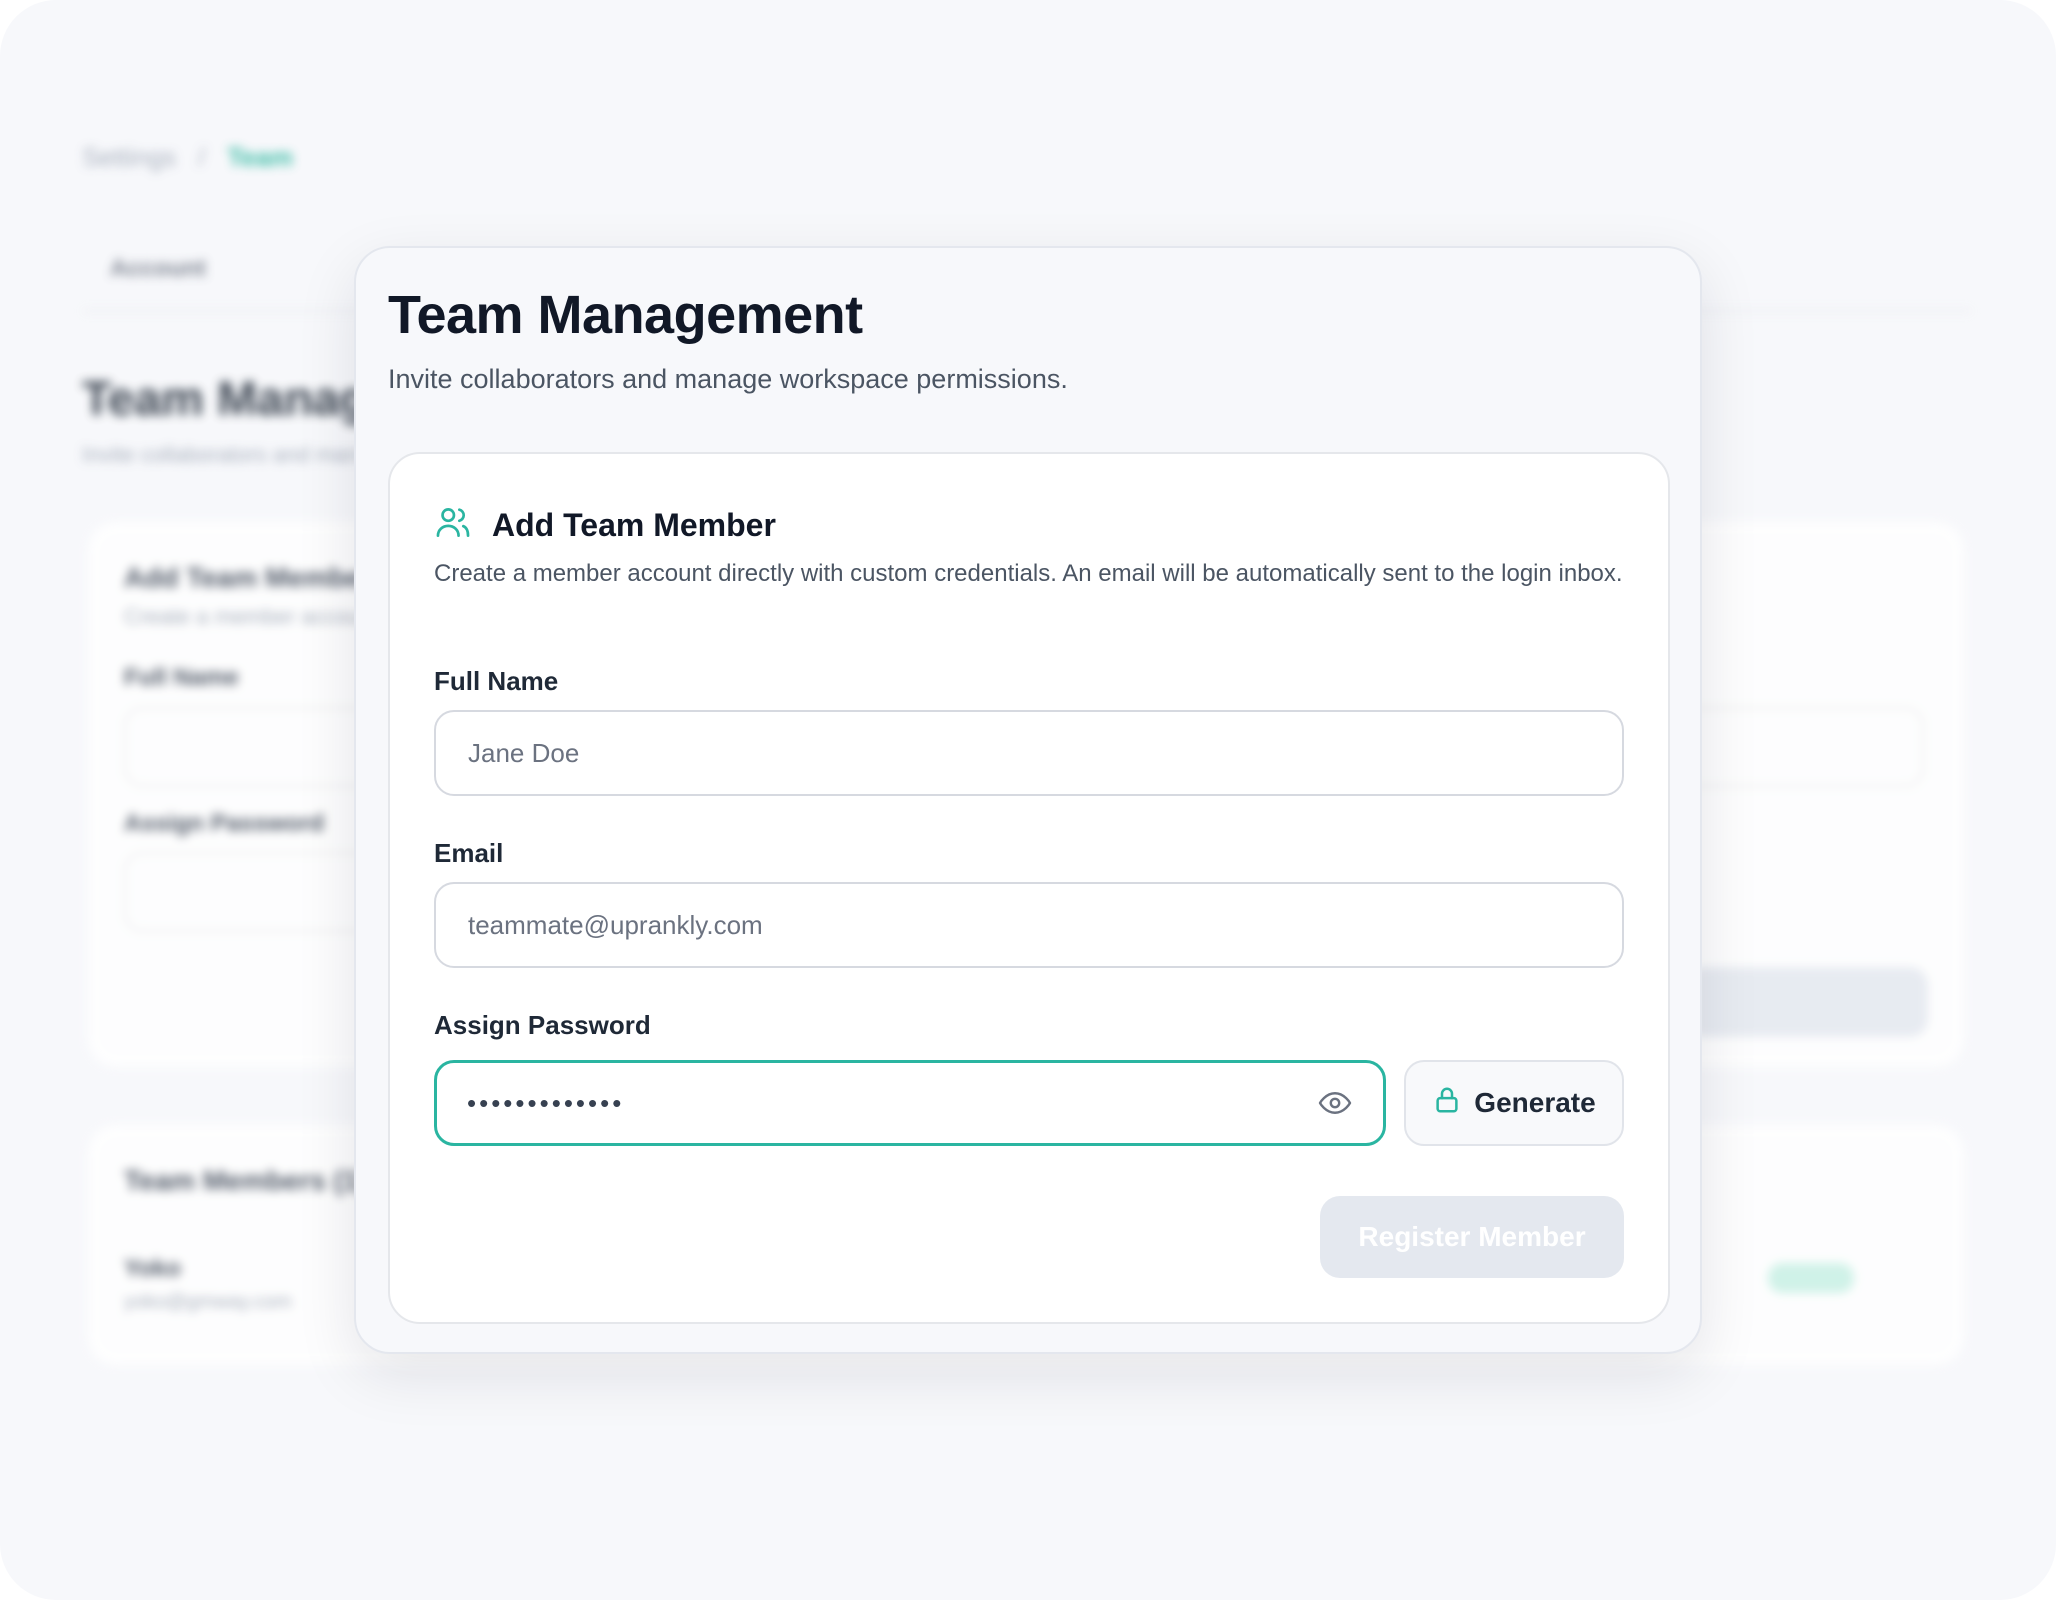  What do you see at coordinates (152, 1268) in the screenshot?
I see `bg-member-name: Yoko` at bounding box center [152, 1268].